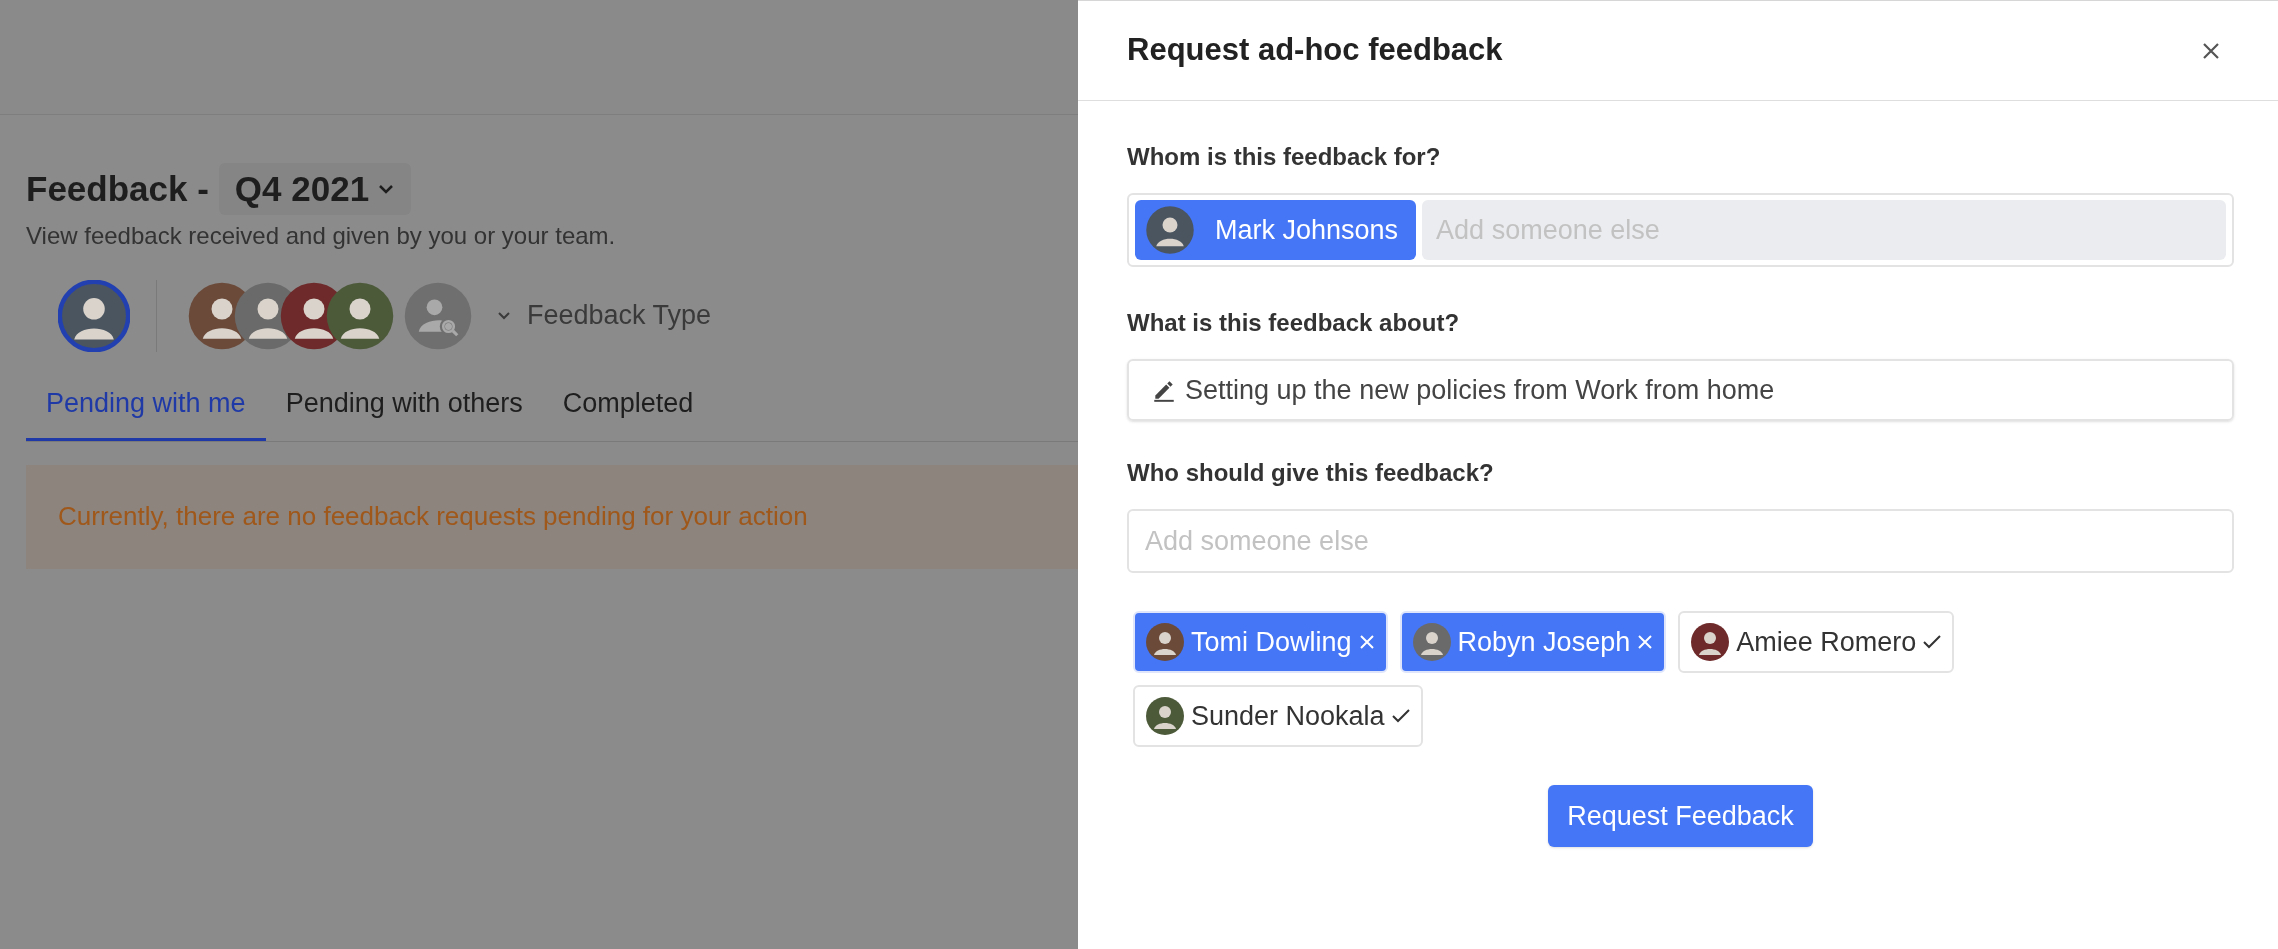  I want to click on person-chip: Robyn Joseph, so click(1533, 642).